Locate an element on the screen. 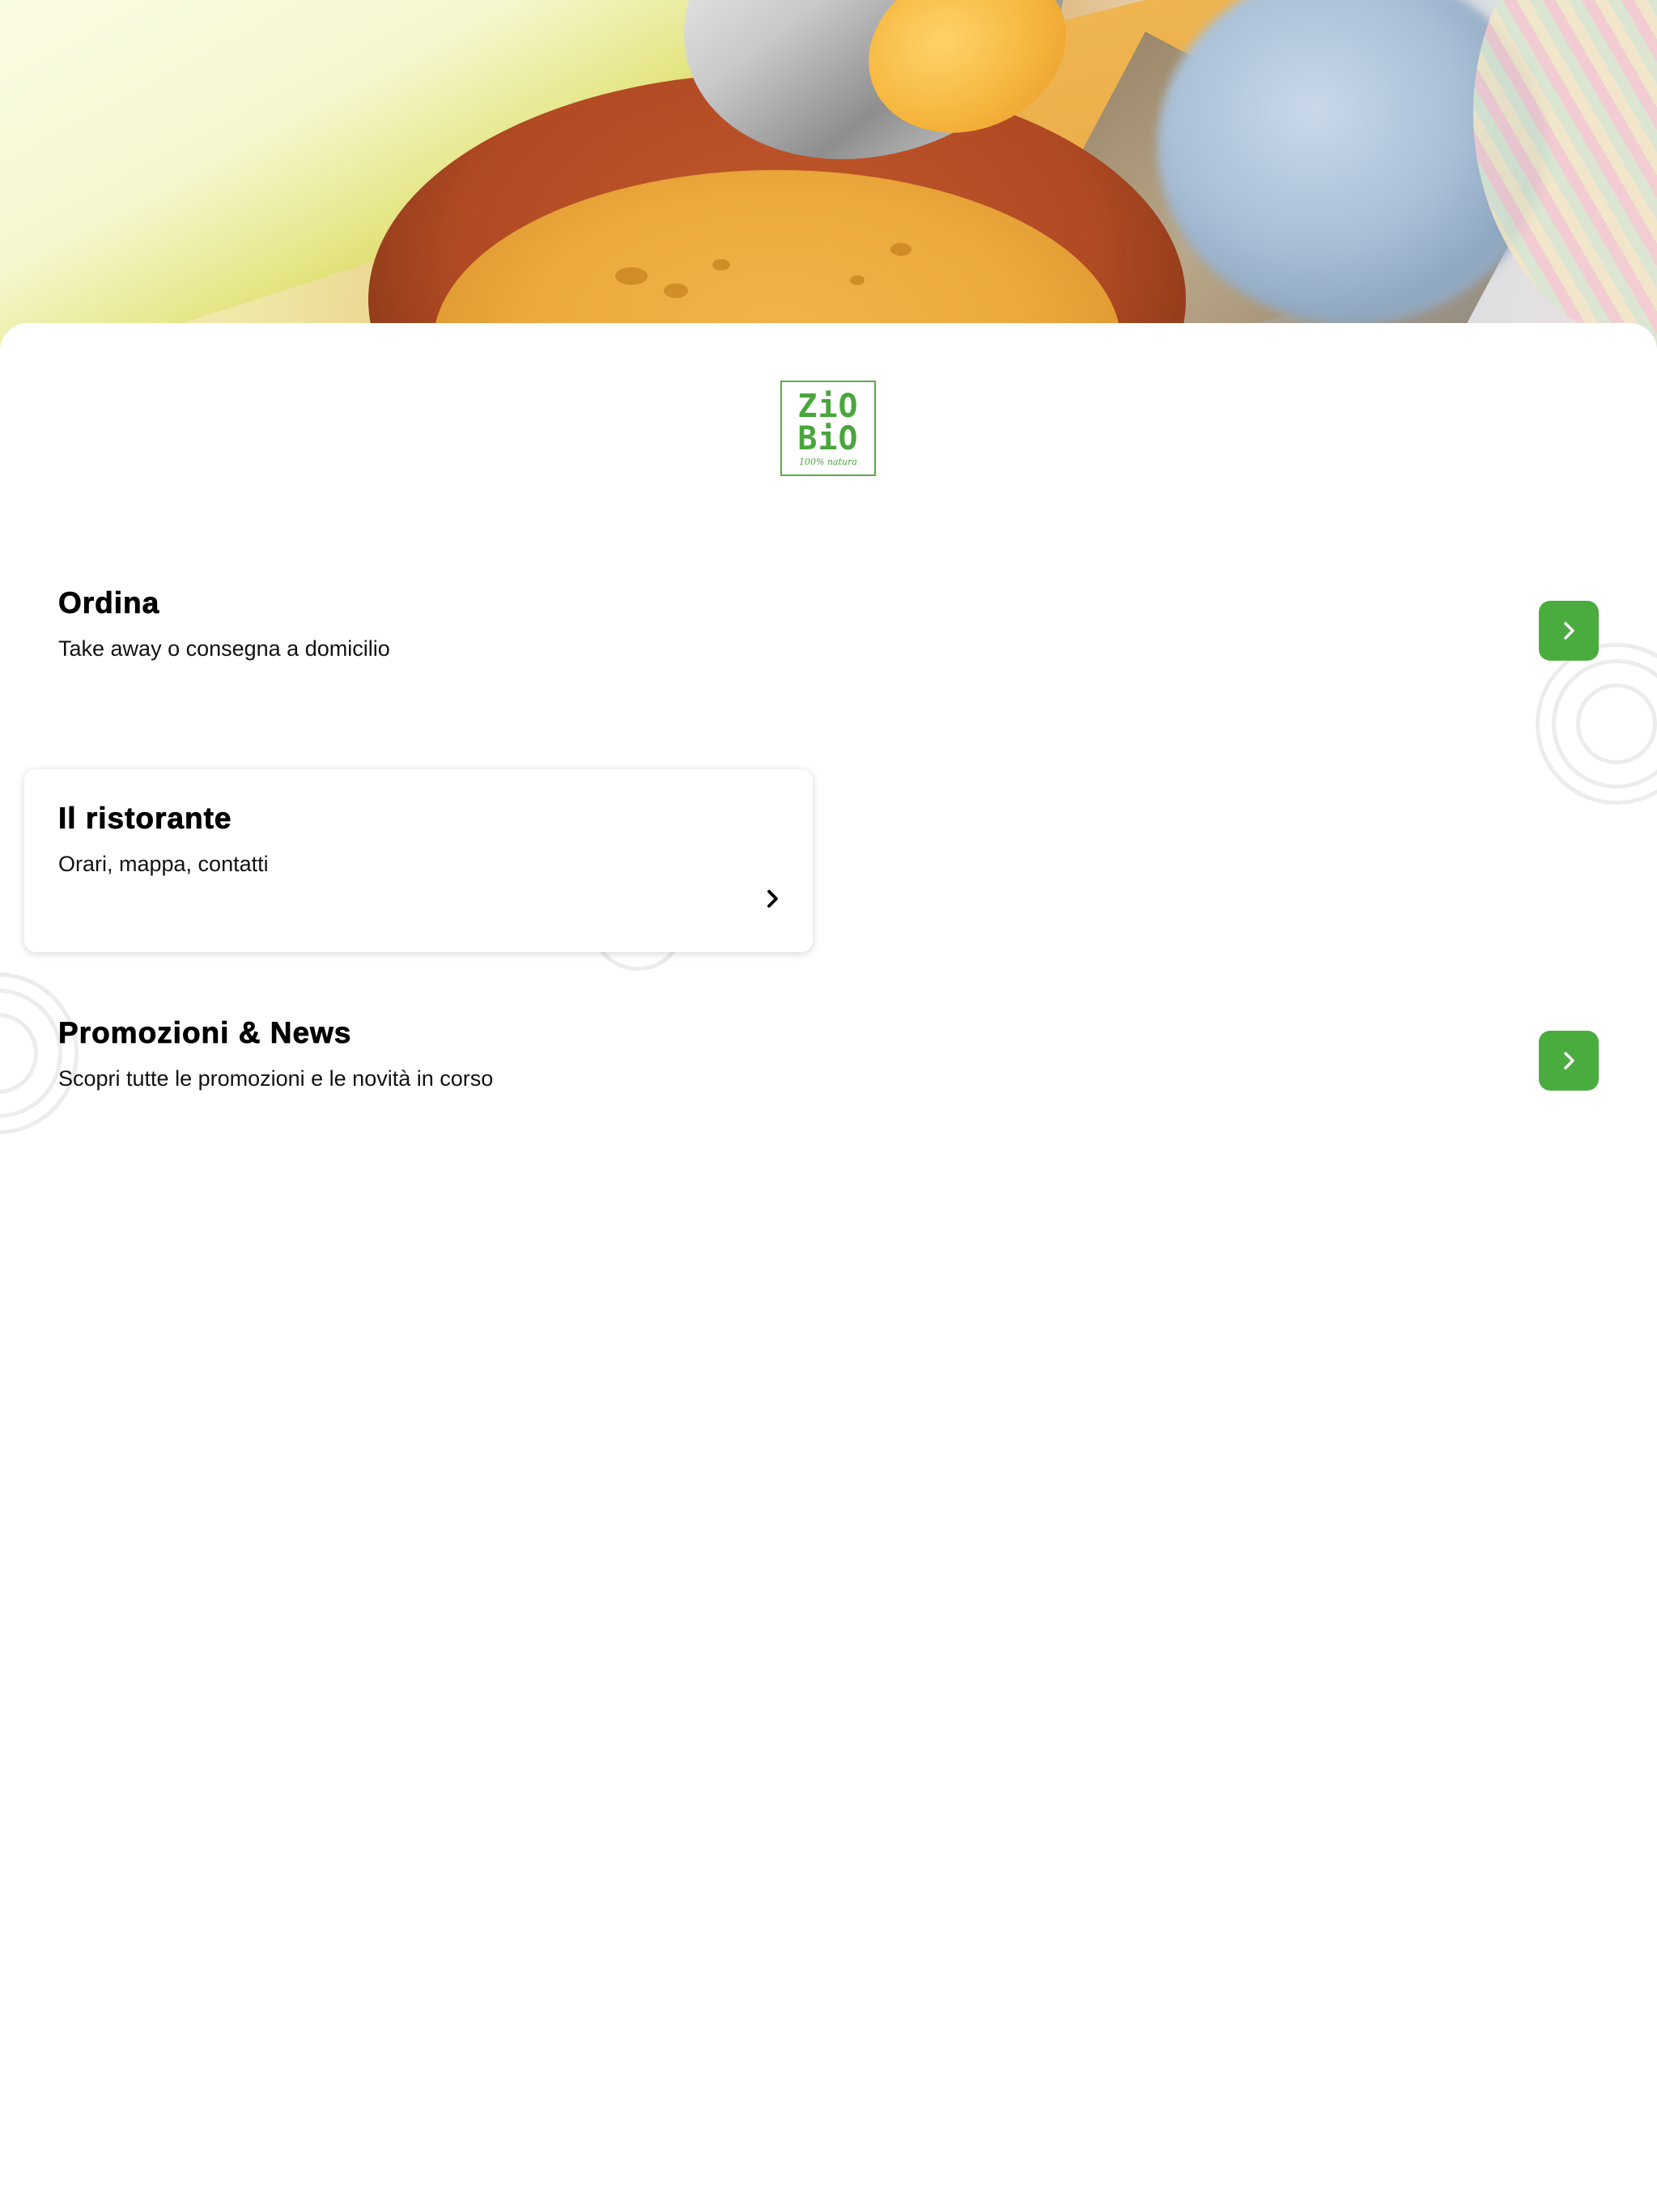 The height and width of the screenshot is (2212, 1657). menu-item-title: Ordina is located at coordinates (109, 603).